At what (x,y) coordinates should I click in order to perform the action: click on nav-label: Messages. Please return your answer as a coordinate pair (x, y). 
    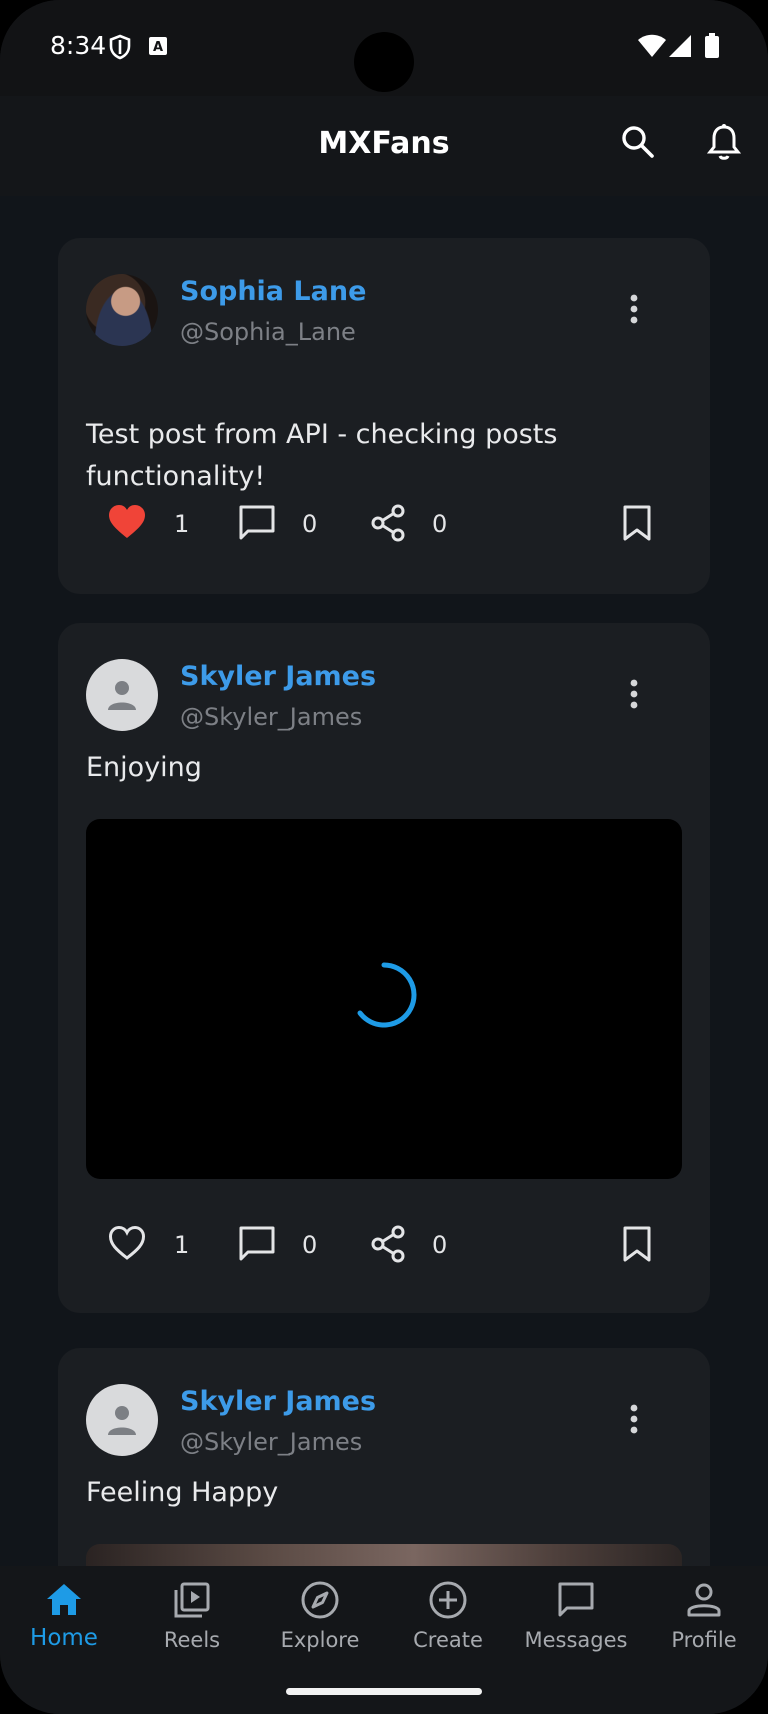
    Looking at the image, I should click on (576, 1640).